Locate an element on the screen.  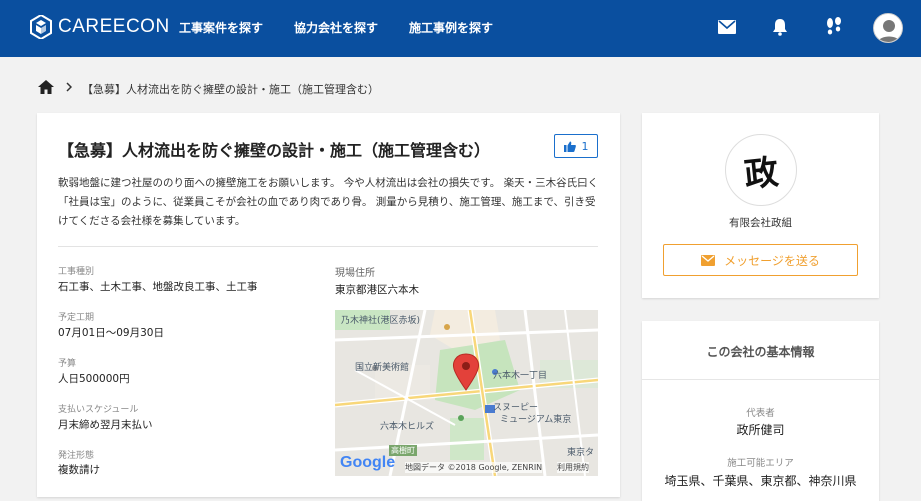
map-terms-link: 利用規約 is located at coordinates (573, 467).